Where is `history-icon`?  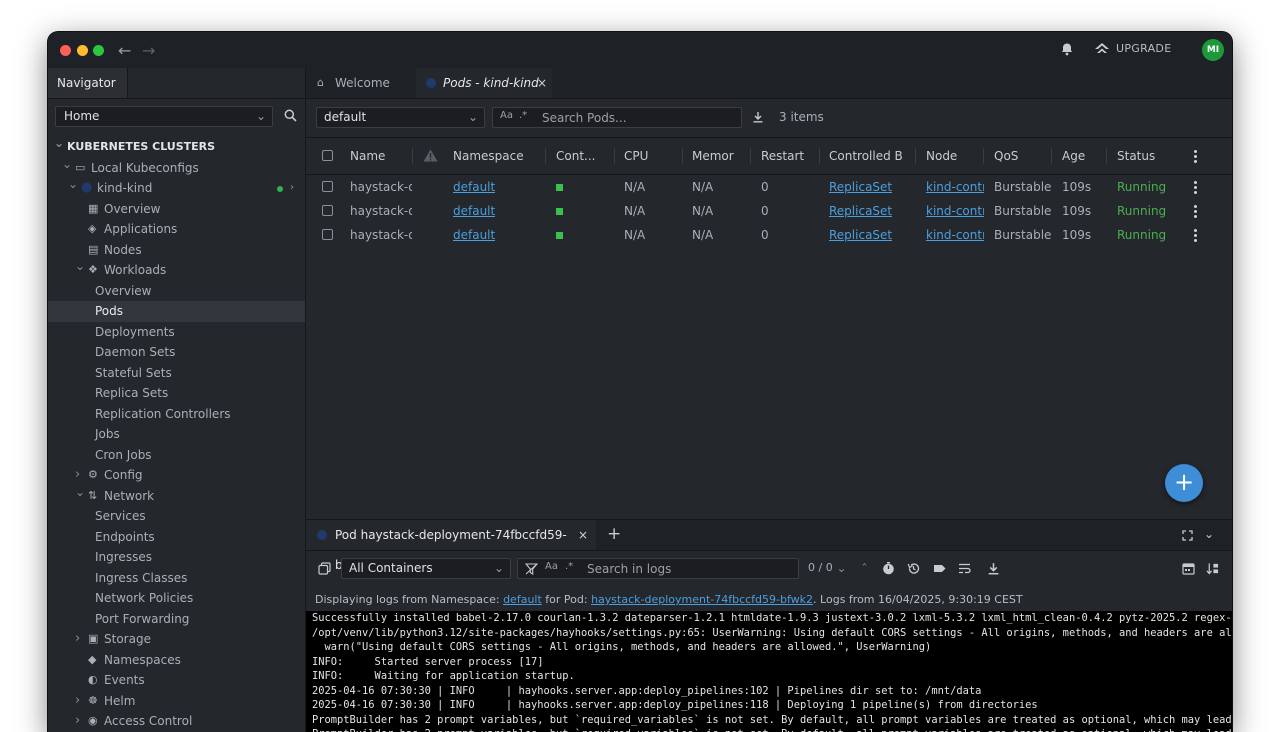 history-icon is located at coordinates (913, 568).